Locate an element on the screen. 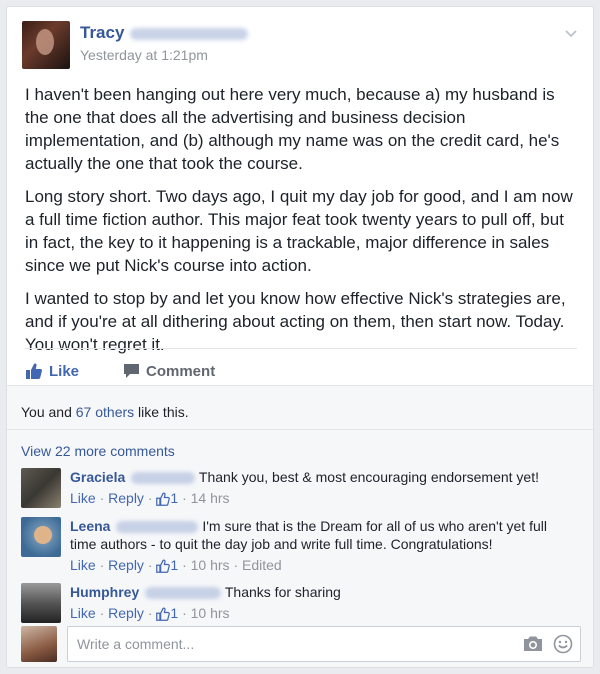 The width and height of the screenshot is (600, 674). chevron-down-icon is located at coordinates (571, 33).